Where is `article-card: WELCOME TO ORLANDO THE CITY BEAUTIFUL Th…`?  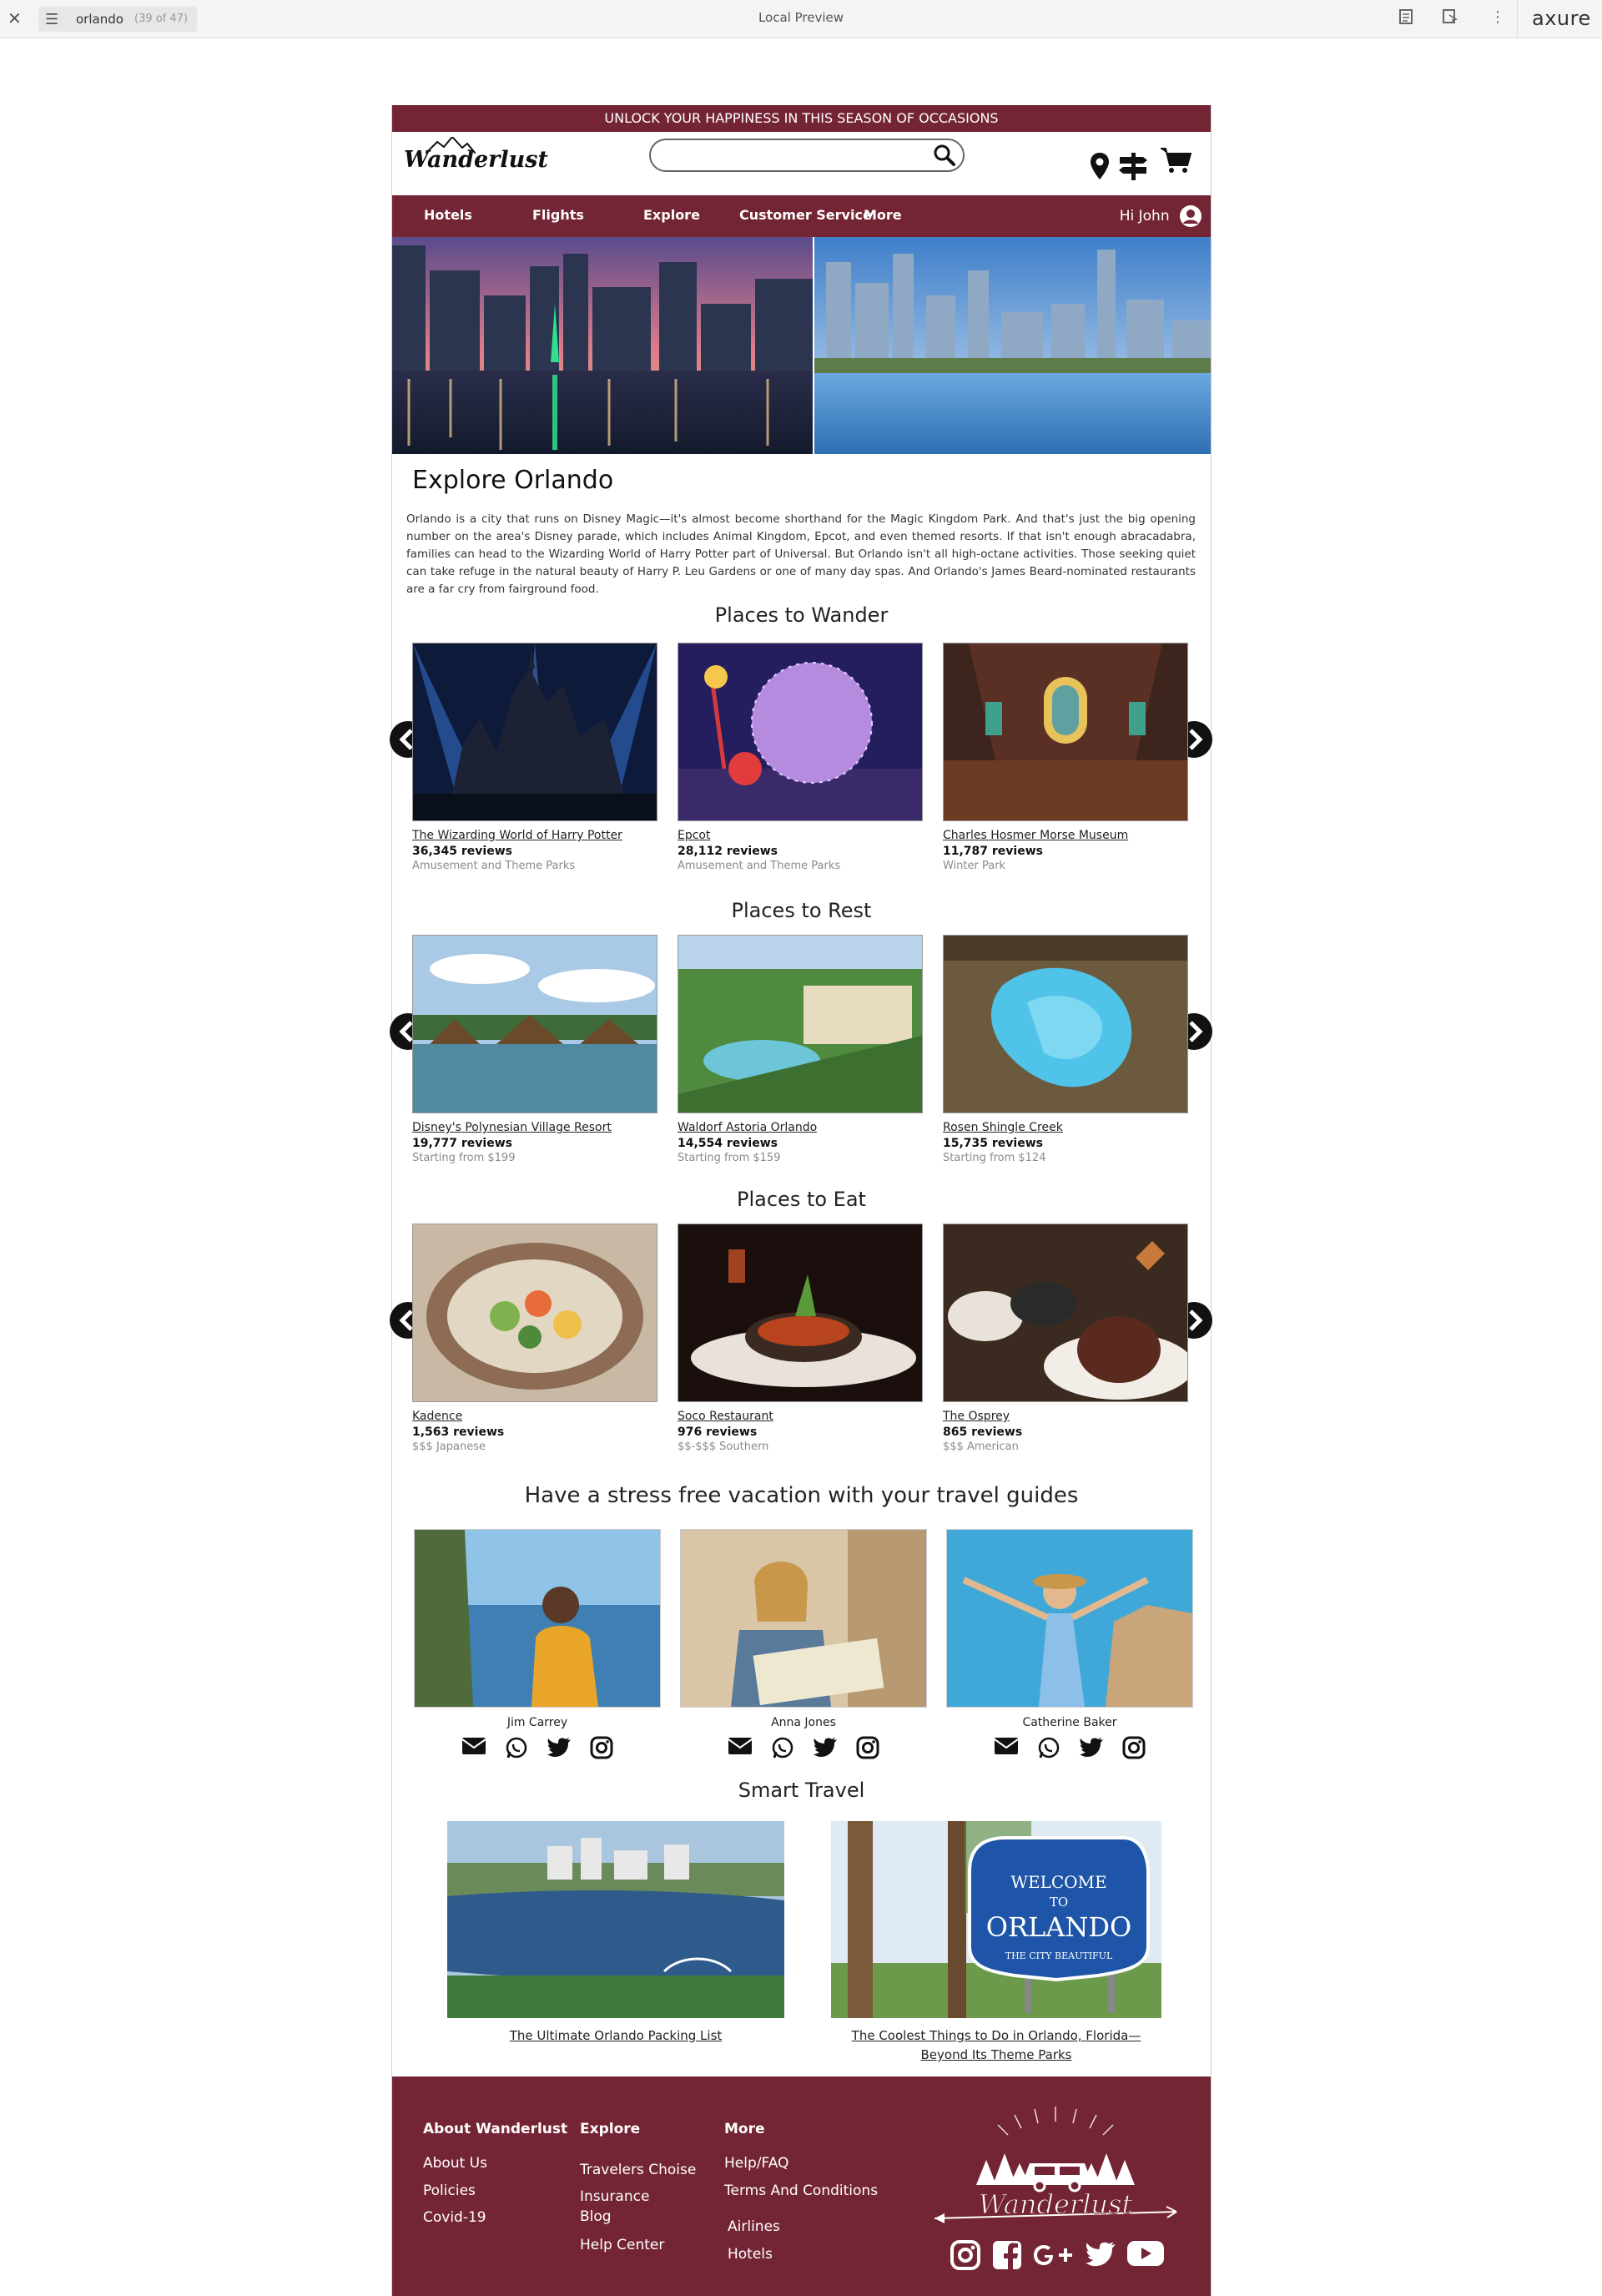
article-card: WELCOME TO ORLANDO THE CITY BEAUTIFUL Th… is located at coordinates (996, 1943).